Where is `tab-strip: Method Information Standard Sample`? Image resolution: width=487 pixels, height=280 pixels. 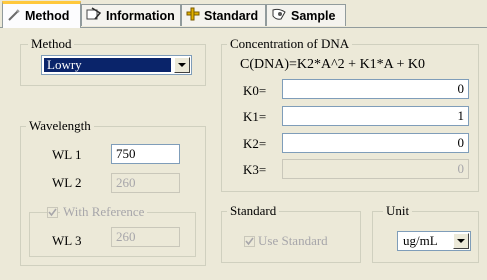
tab-strip: Method Information Standard Sample is located at coordinates (243, 14).